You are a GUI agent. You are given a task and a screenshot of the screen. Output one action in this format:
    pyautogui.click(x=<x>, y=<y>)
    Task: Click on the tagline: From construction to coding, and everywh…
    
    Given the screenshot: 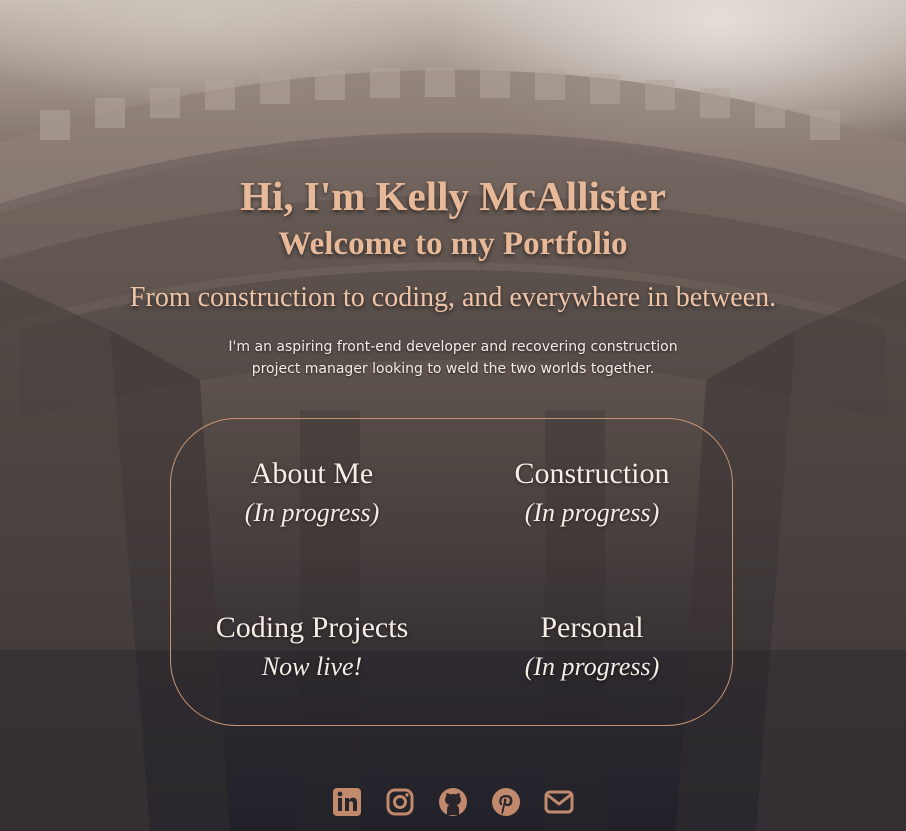 What is the action you would take?
    pyautogui.click(x=453, y=297)
    